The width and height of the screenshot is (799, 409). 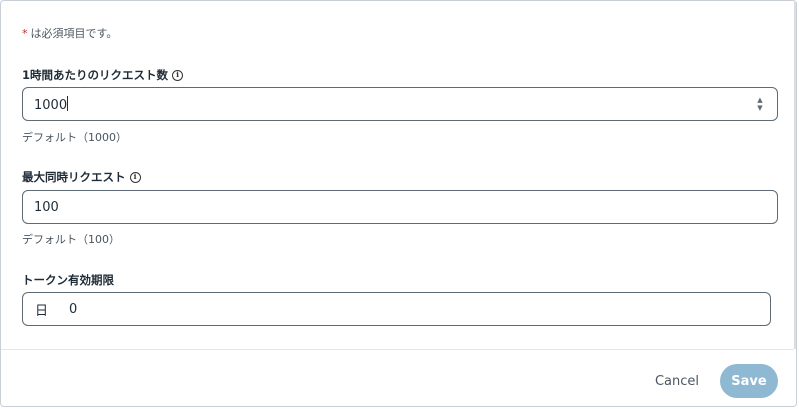 I want to click on max-concurrent-label: 最大同時リクエスト i, so click(x=81, y=177).